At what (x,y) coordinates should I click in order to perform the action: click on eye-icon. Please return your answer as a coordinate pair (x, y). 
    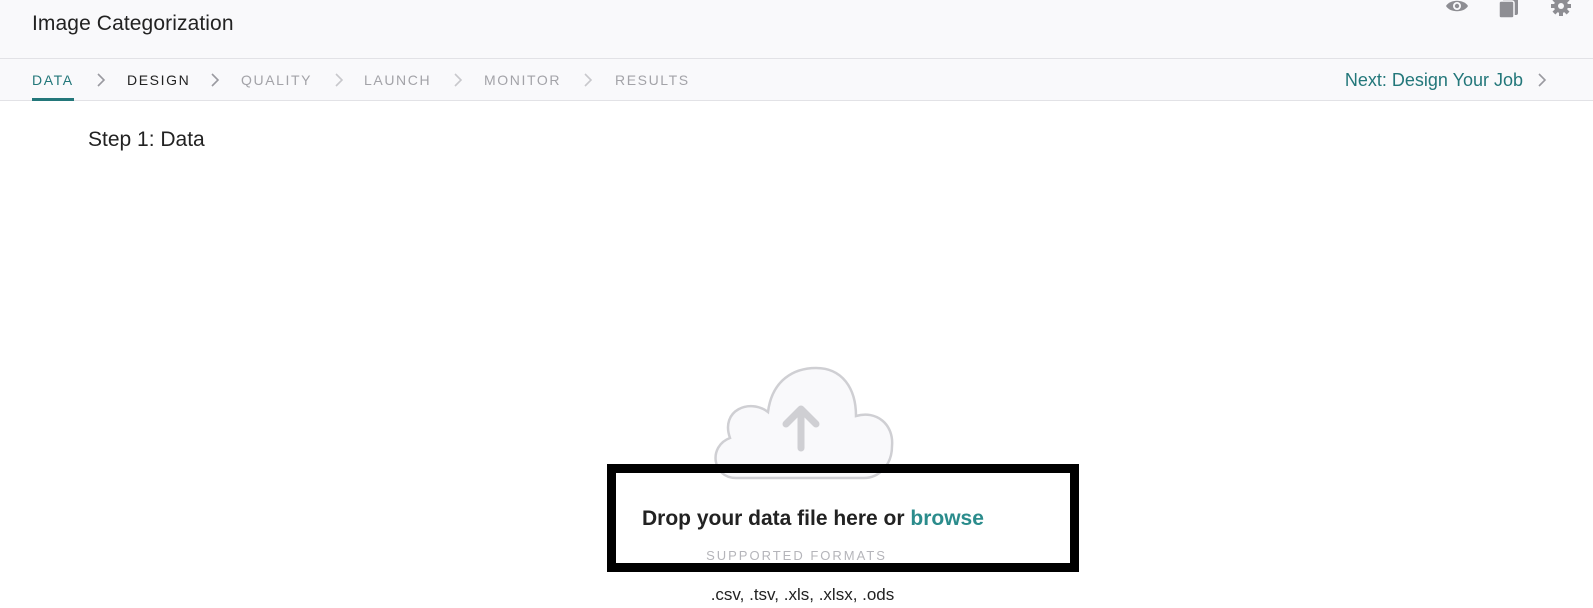
    Looking at the image, I should click on (1457, 10).